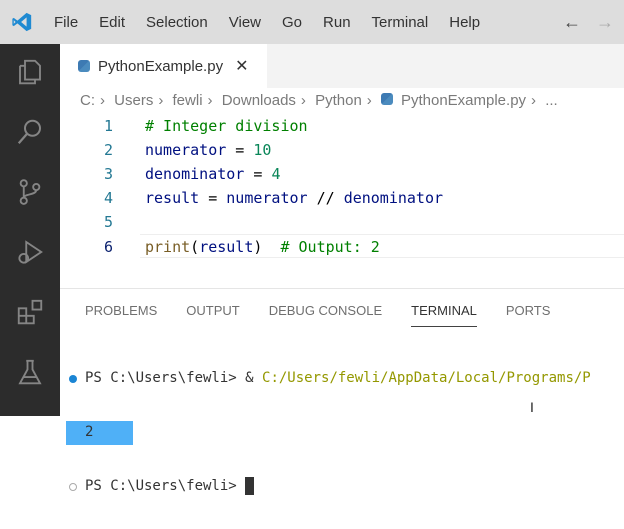 The image size is (624, 529). Describe the element at coordinates (464, 22) in the screenshot. I see `menu-help: Help` at that location.